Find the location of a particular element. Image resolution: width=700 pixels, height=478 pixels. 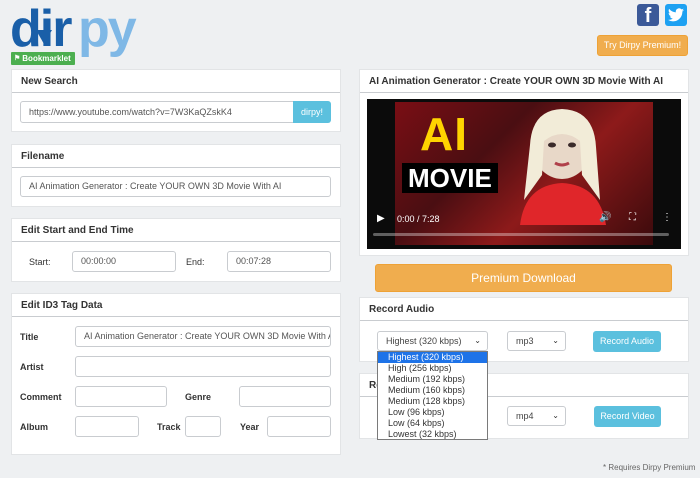

filename-title: Filename is located at coordinates (176, 156).